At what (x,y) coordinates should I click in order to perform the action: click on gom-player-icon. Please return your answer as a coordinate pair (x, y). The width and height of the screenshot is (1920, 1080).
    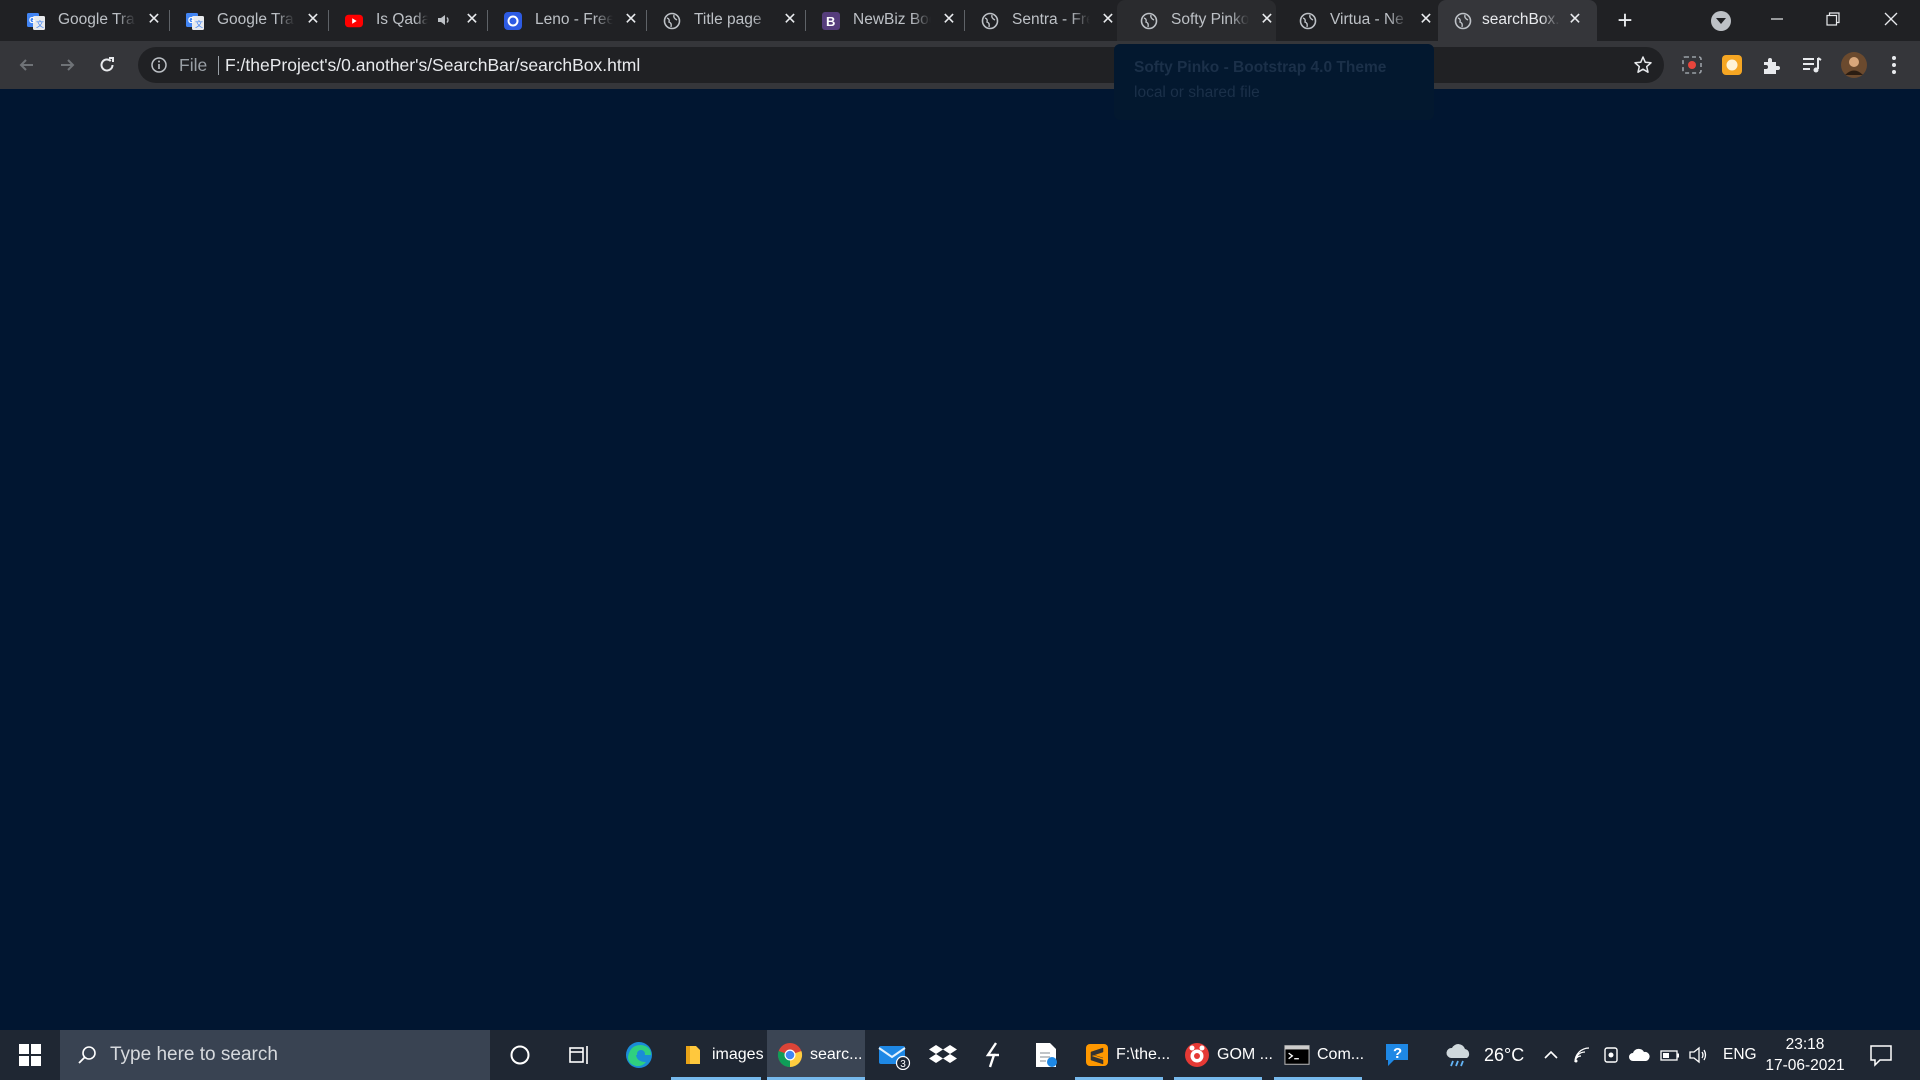
    Looking at the image, I should click on (1197, 1055).